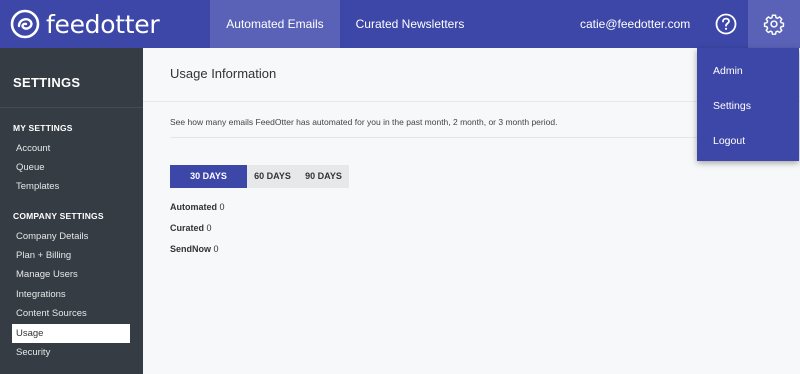  What do you see at coordinates (435, 137) in the screenshot?
I see `description-divider` at bounding box center [435, 137].